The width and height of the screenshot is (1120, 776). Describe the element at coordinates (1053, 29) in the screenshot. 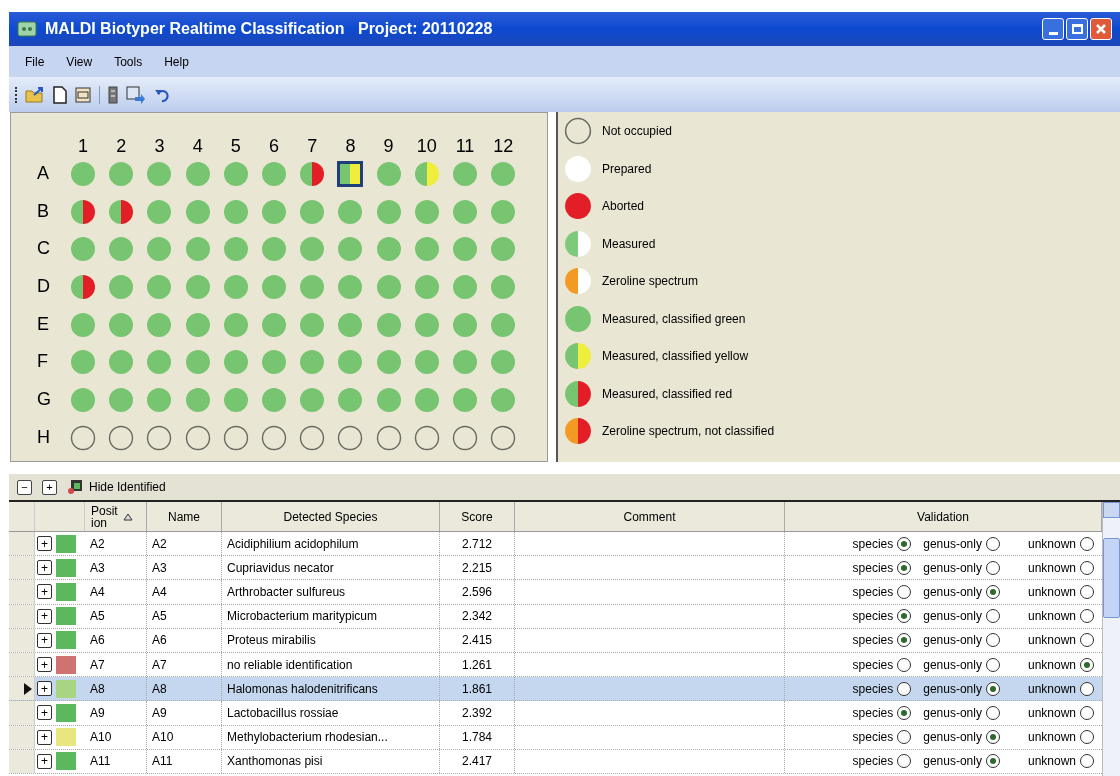

I see `minimize-button` at that location.